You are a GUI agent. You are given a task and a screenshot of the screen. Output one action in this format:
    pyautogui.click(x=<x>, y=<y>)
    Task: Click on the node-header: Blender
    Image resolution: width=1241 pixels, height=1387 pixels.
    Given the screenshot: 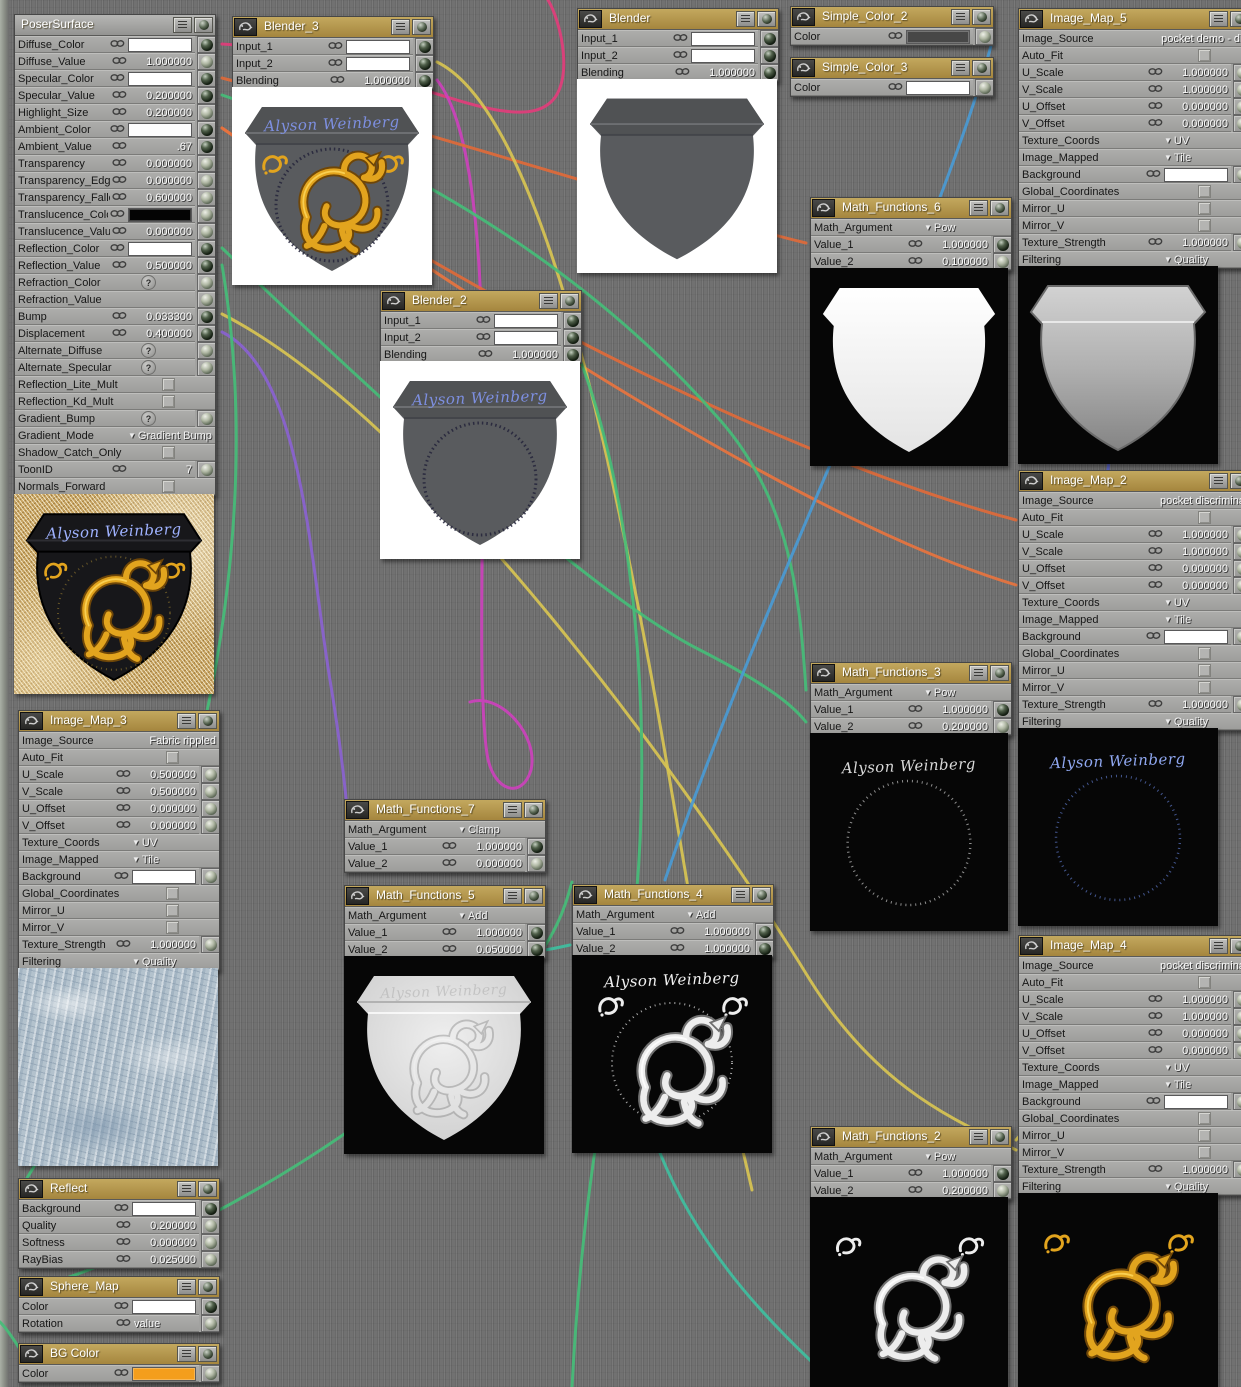 What is the action you would take?
    pyautogui.click(x=678, y=19)
    